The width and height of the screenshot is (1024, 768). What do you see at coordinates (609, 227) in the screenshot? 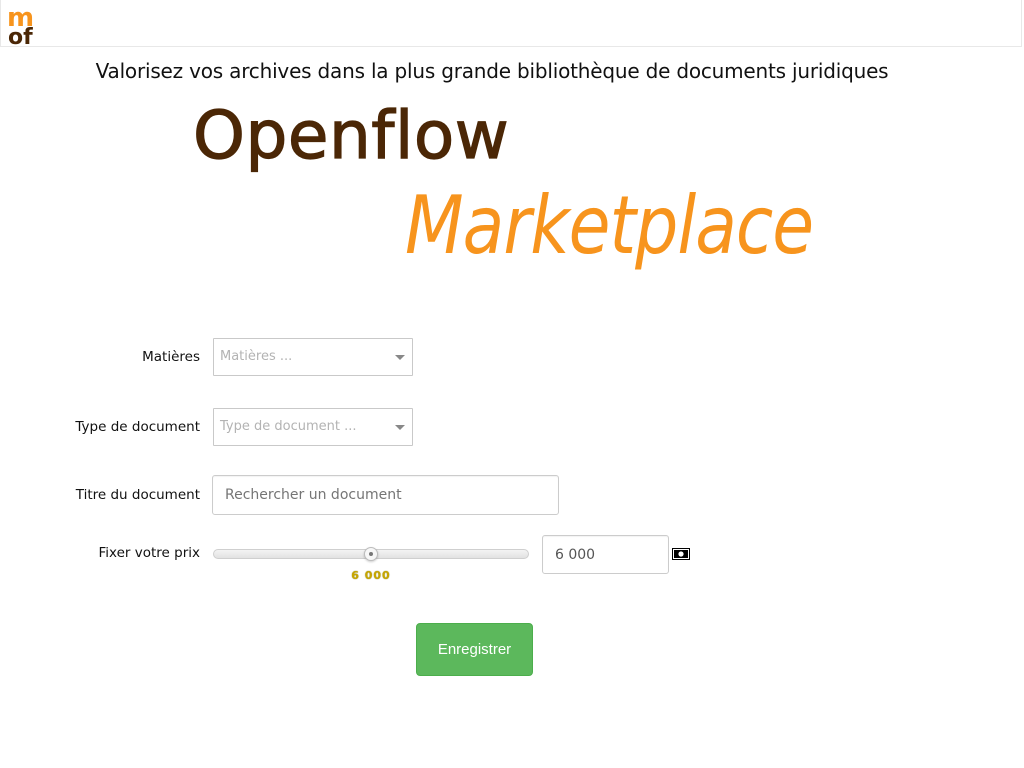
I see `brand-subtitle: Marketplace` at bounding box center [609, 227].